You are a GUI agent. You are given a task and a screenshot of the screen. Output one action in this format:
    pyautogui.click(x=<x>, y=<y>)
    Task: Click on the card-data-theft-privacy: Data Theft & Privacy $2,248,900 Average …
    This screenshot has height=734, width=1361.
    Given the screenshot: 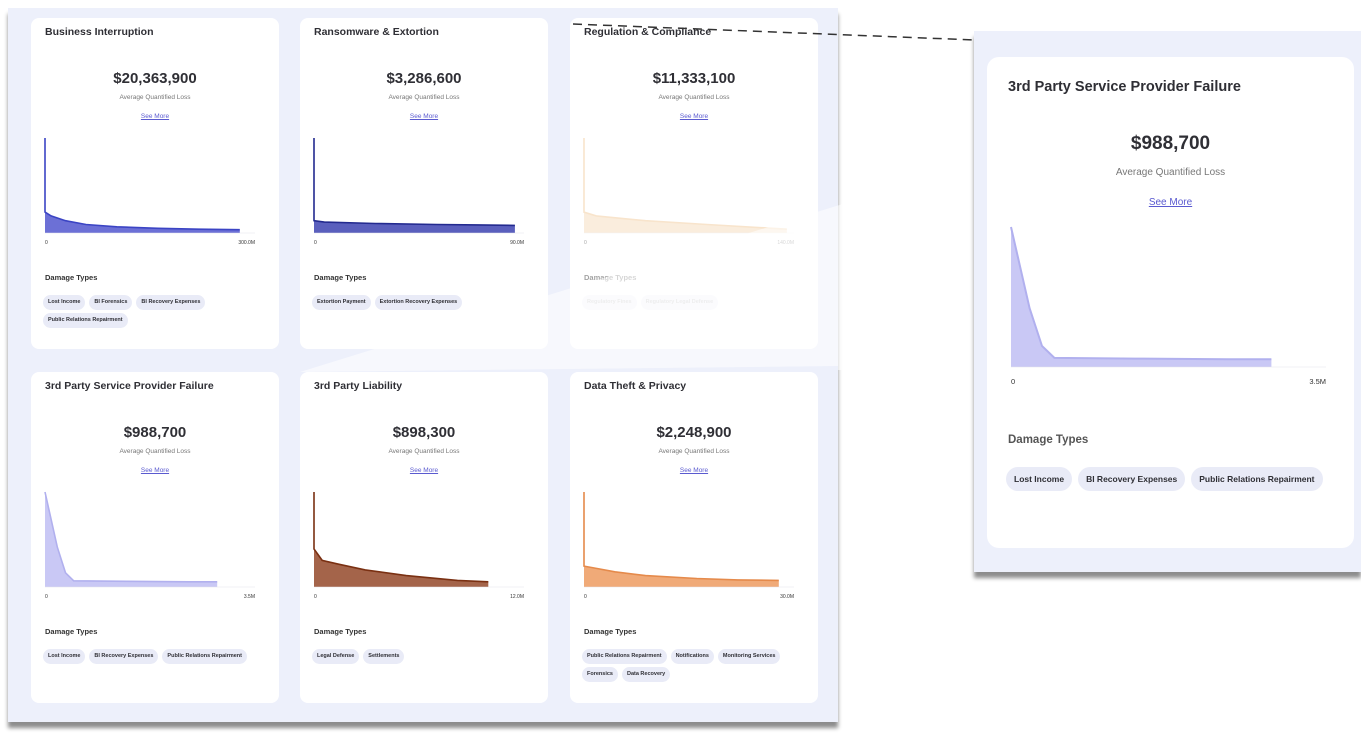 What is the action you would take?
    pyautogui.click(x=694, y=537)
    